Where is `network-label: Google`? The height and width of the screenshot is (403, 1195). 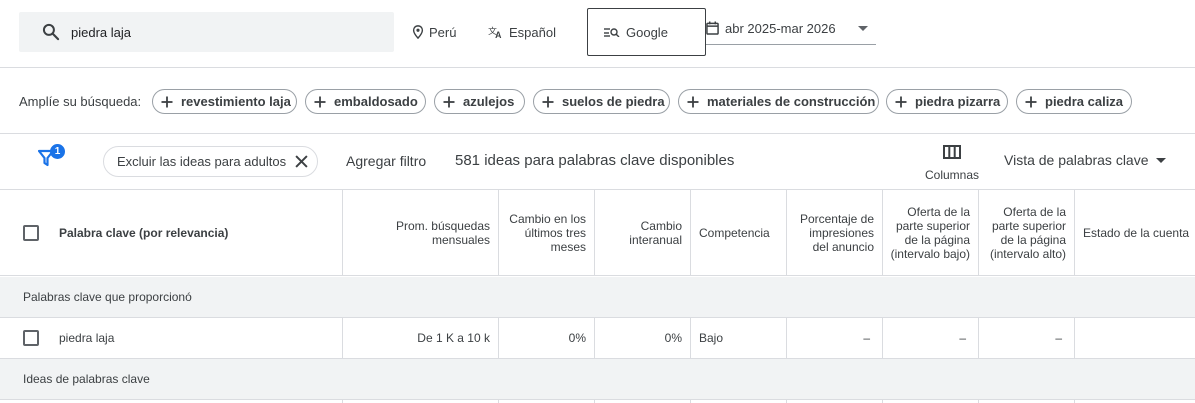
network-label: Google is located at coordinates (647, 32).